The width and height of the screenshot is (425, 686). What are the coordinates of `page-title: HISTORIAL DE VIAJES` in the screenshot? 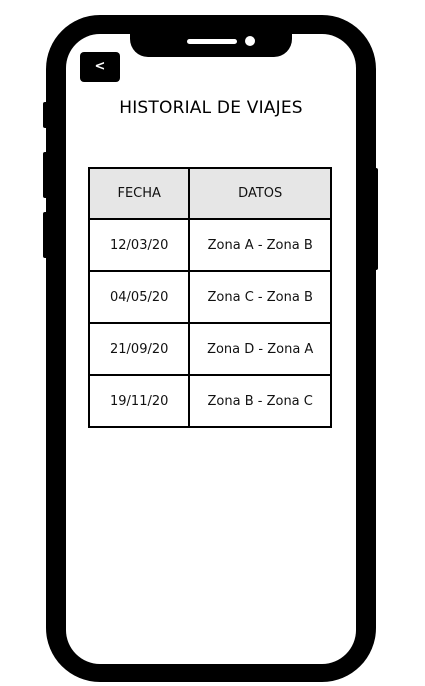 It's located at (211, 108).